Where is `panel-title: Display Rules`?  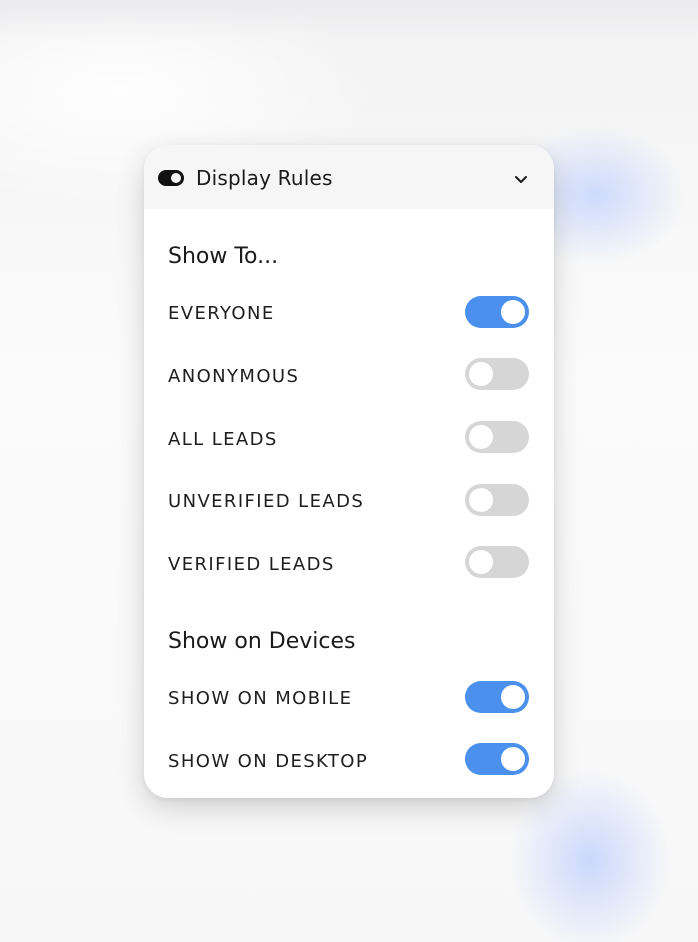
panel-title: Display Rules is located at coordinates (264, 178).